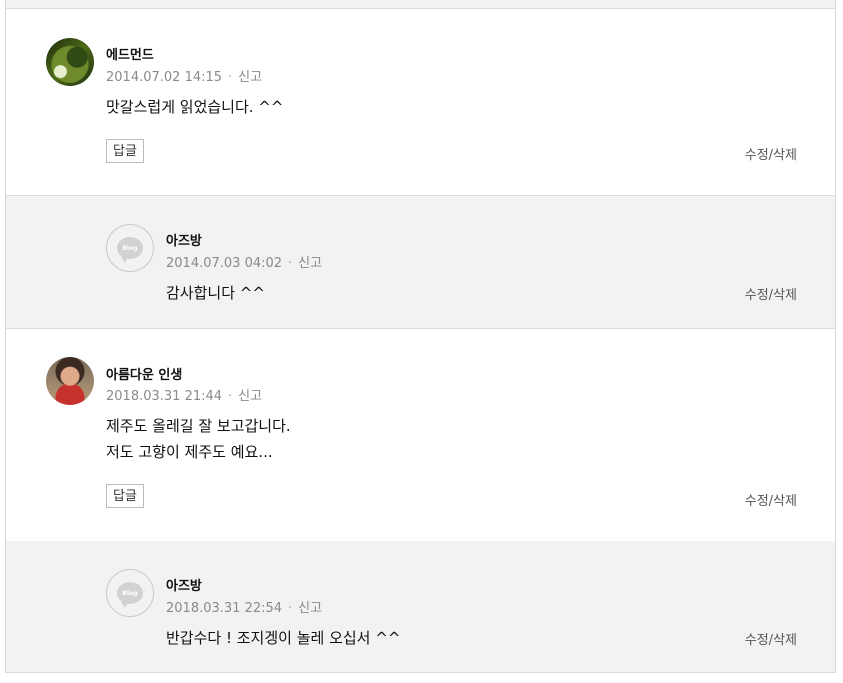  I want to click on comment-date: 2018.03.31 21:44, so click(164, 396).